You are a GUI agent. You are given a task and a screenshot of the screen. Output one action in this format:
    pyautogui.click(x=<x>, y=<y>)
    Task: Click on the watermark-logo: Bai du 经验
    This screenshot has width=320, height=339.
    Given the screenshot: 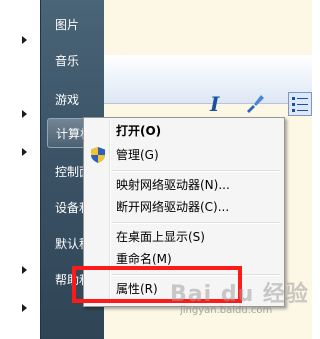 What is the action you would take?
    pyautogui.click(x=239, y=294)
    